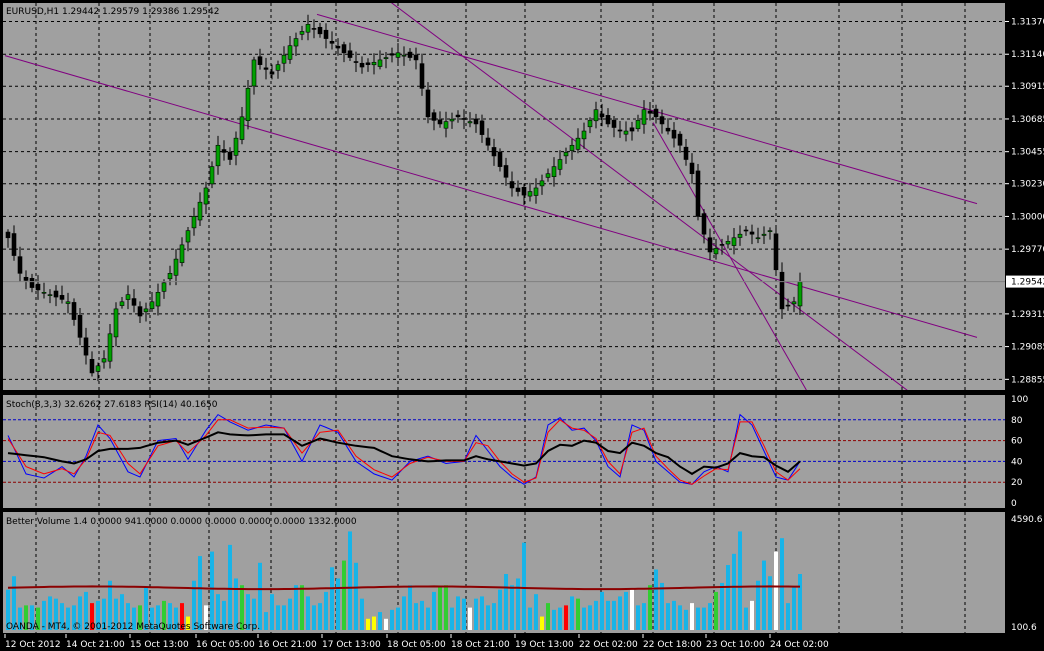 The width and height of the screenshot is (1044, 651). I want to click on time-tick-label: 16 Oct 05:00, so click(225, 645).